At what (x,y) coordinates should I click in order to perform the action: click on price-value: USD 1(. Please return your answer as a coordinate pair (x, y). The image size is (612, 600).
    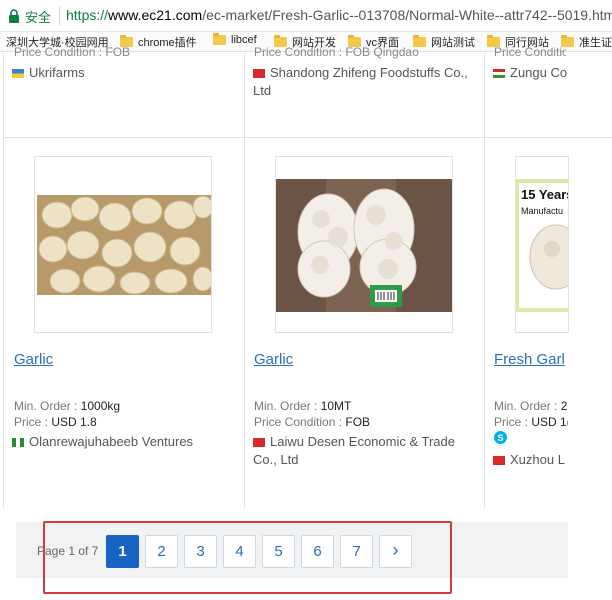
    Looking at the image, I should click on (549, 422).